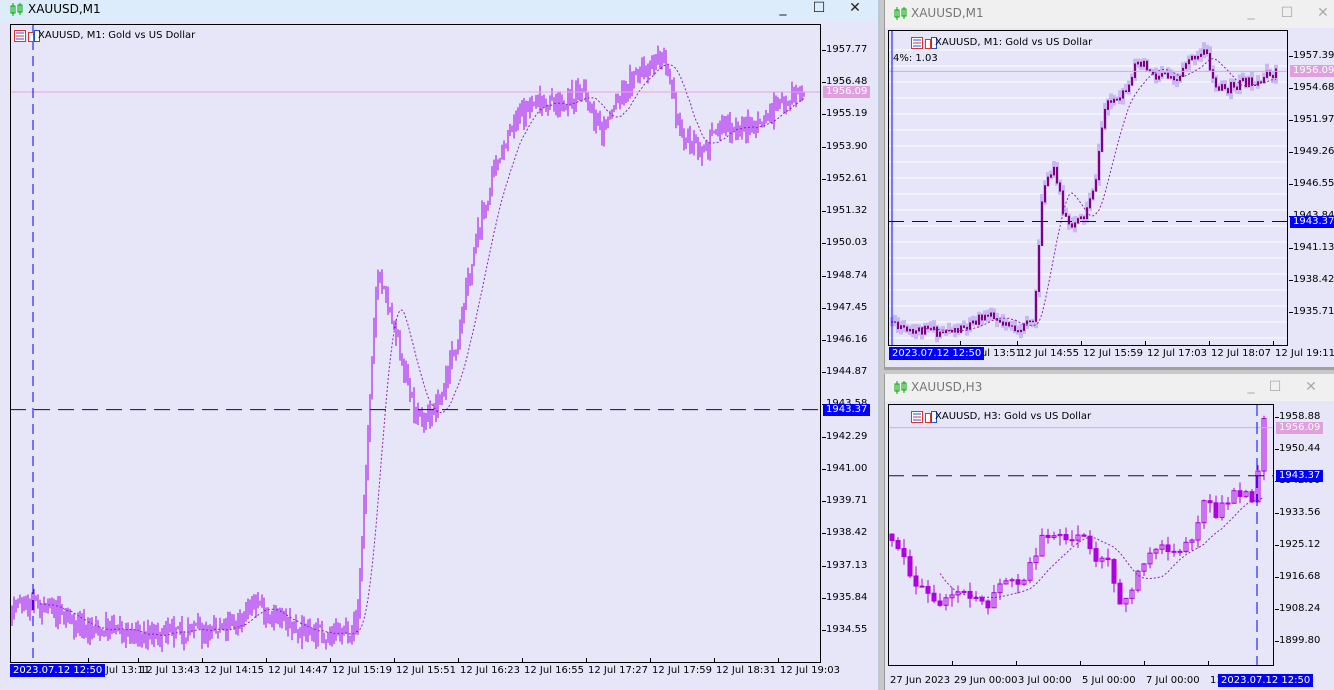  I want to click on horizontal-line-price-label: 1943.37, so click(1312, 221).